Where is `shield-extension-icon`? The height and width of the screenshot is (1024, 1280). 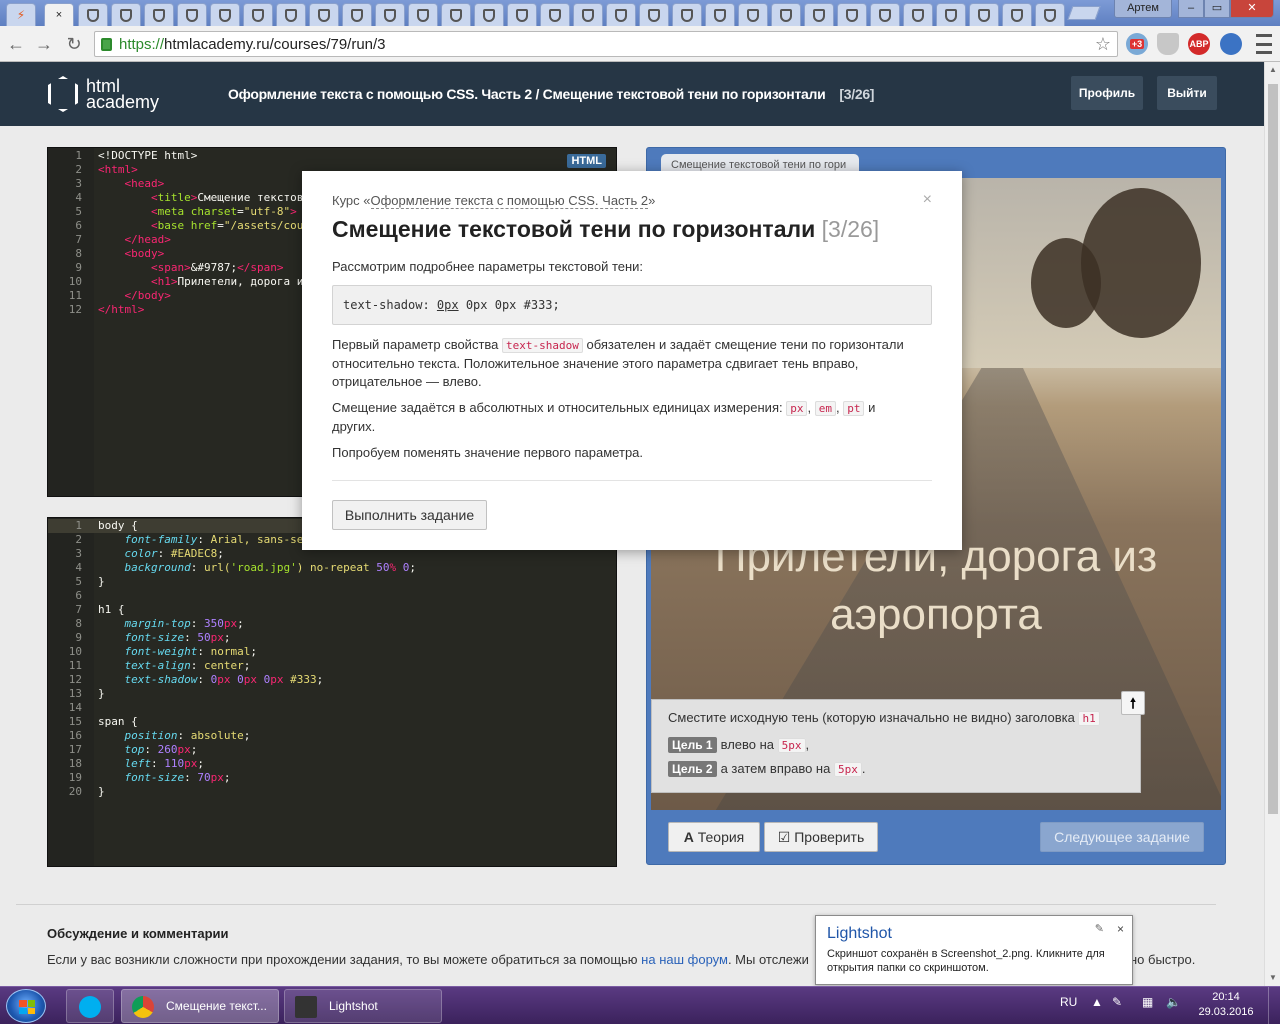 shield-extension-icon is located at coordinates (1168, 44).